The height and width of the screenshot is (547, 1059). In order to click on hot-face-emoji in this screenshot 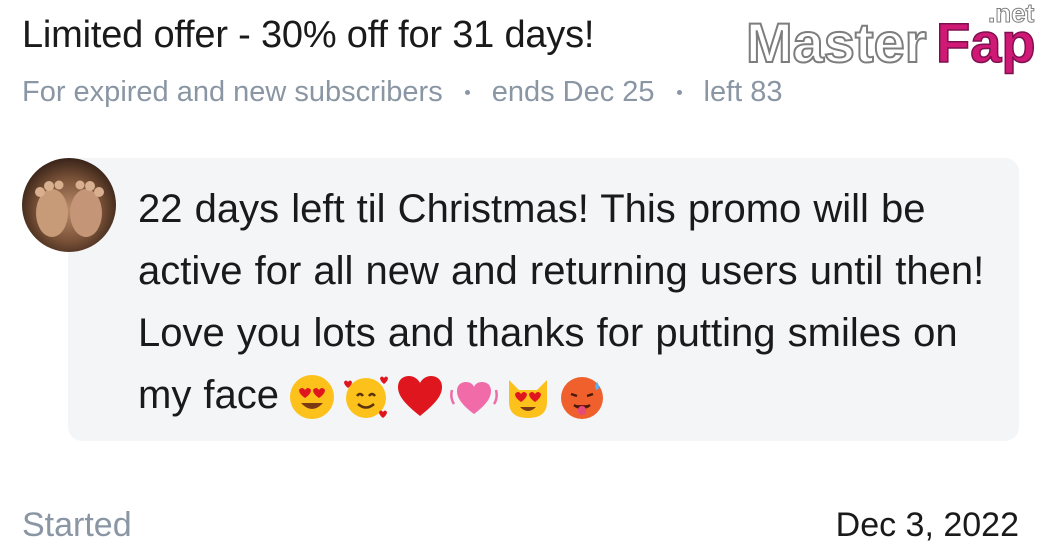, I will do `click(582, 398)`.